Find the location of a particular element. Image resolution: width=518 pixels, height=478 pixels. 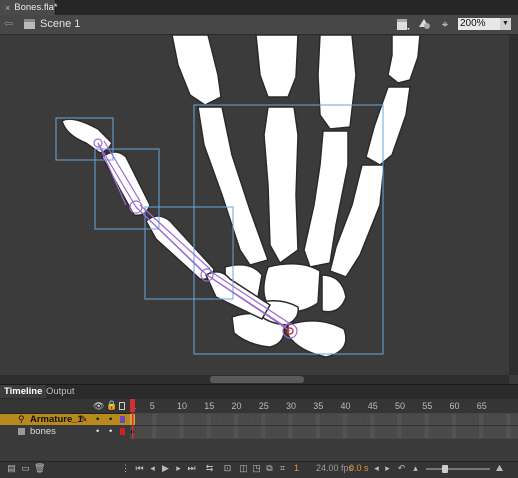

layer-icon is located at coordinates (21, 431).